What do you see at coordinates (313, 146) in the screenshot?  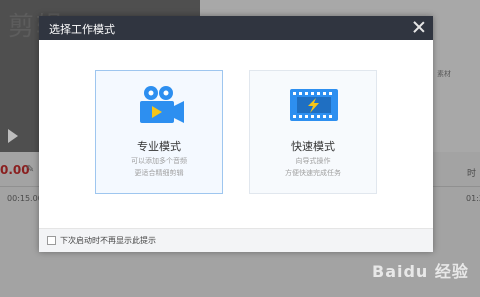 I see `quick-mode-label: 快速模式` at bounding box center [313, 146].